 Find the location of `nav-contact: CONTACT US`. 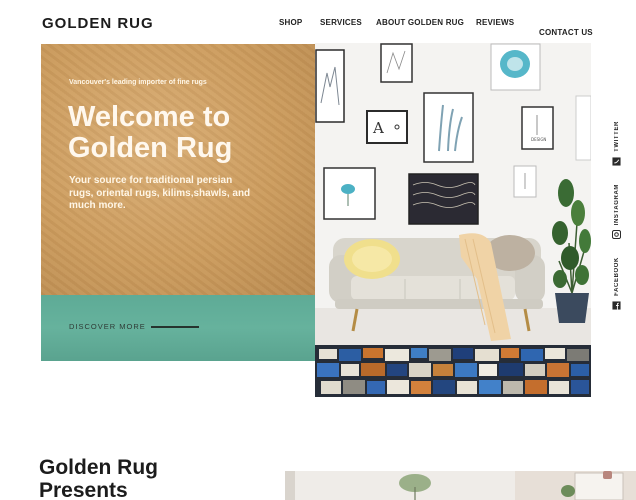

nav-contact: CONTACT US is located at coordinates (566, 32).